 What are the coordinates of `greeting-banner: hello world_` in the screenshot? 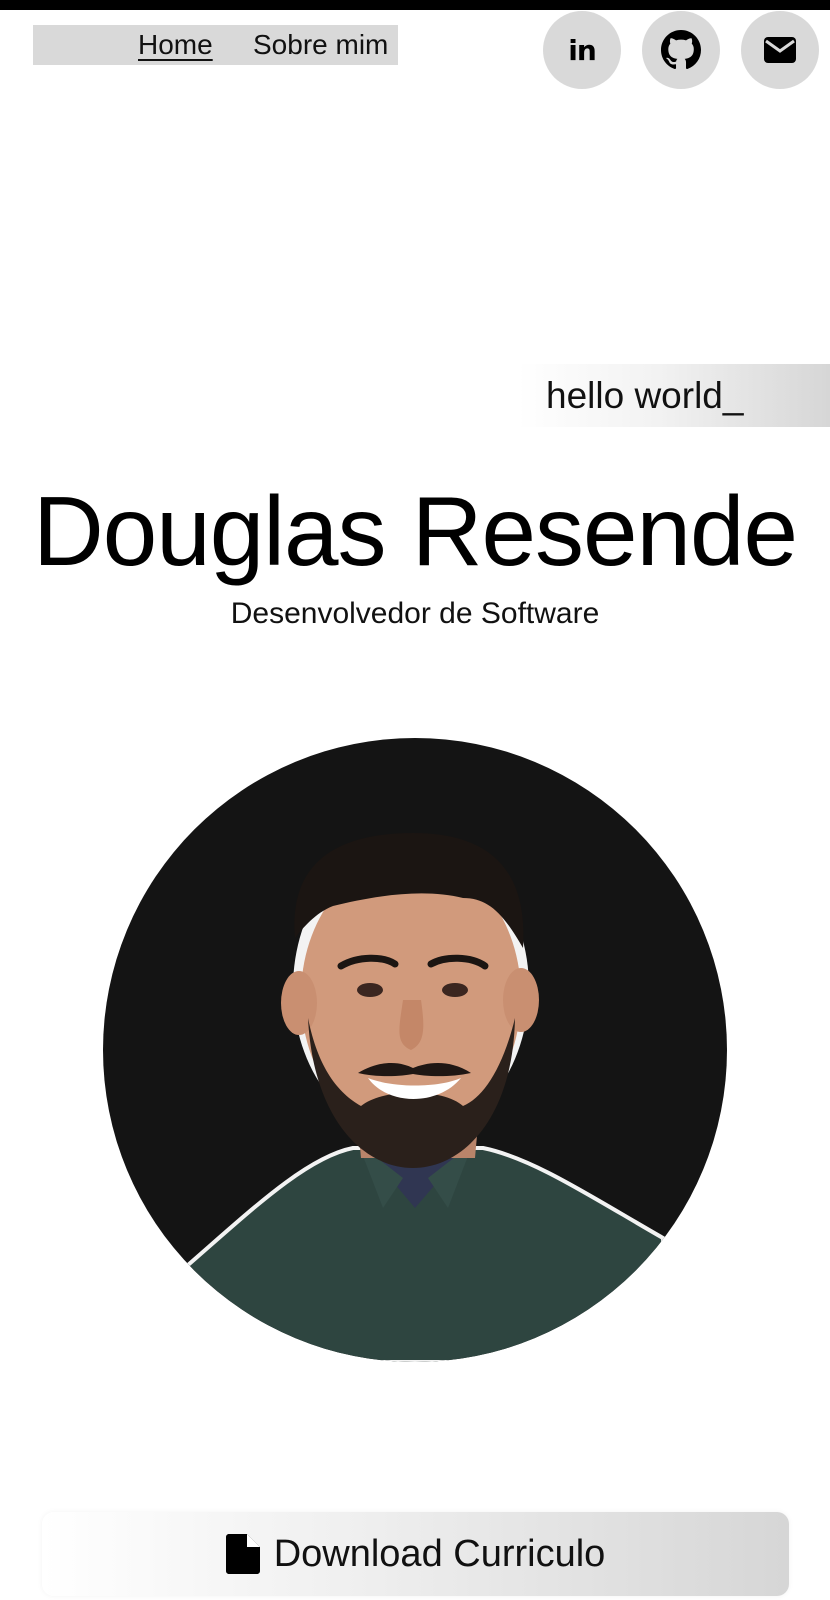 It's located at (674, 395).